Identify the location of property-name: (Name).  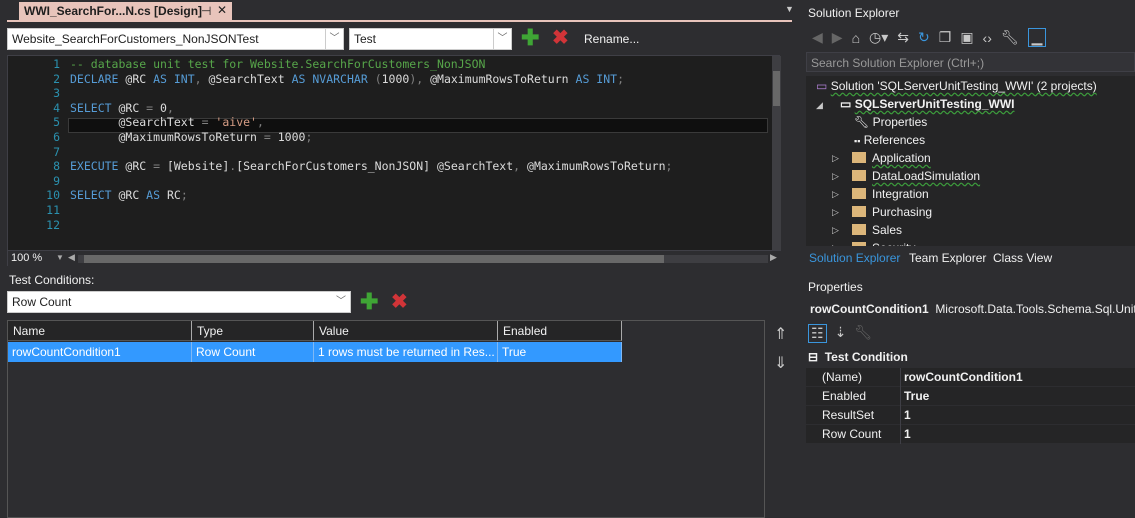
(842, 377).